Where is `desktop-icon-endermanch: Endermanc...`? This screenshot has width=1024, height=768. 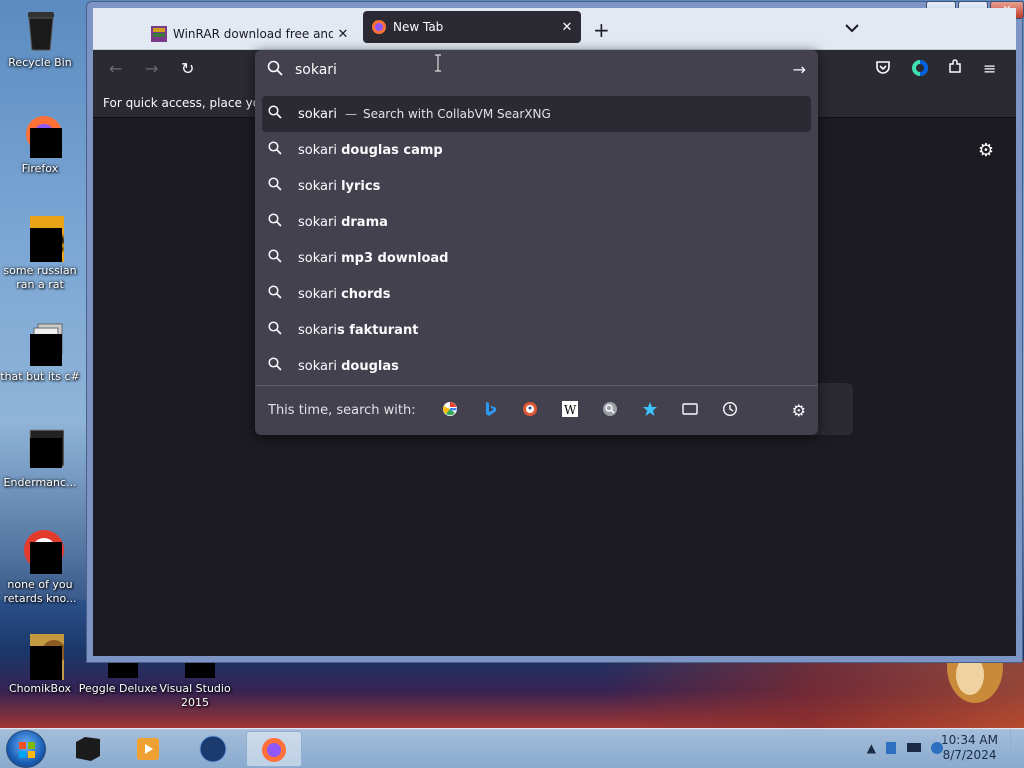 desktop-icon-endermanch: Endermanc... is located at coordinates (40, 458).